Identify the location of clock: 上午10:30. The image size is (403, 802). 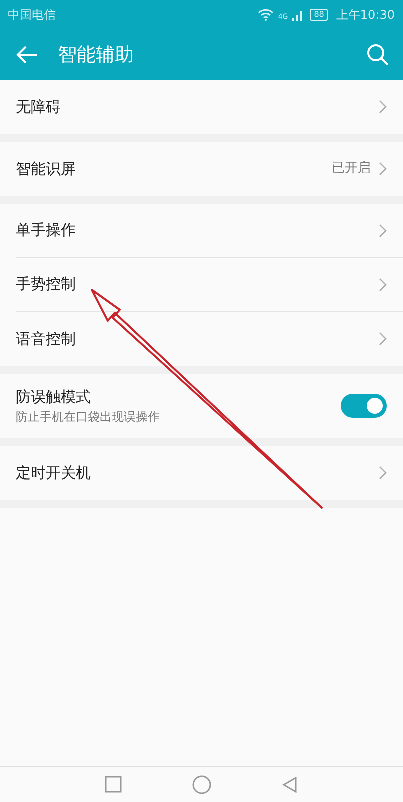
(365, 15).